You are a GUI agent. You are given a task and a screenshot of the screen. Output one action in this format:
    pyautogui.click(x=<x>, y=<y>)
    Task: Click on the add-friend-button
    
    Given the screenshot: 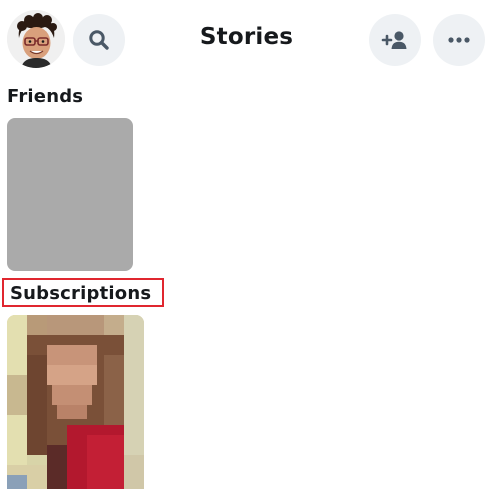 What is the action you would take?
    pyautogui.click(x=395, y=40)
    